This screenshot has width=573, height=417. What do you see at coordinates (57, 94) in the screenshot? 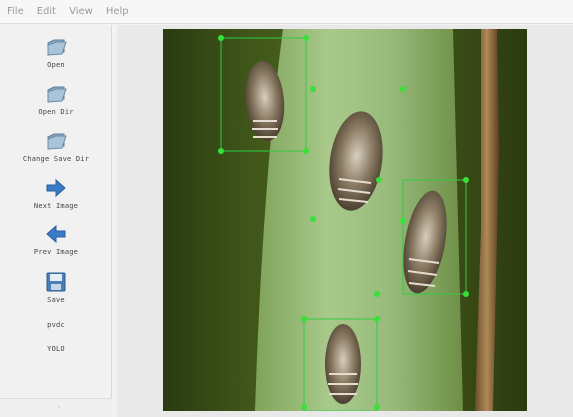
I see `open-dir-icon` at bounding box center [57, 94].